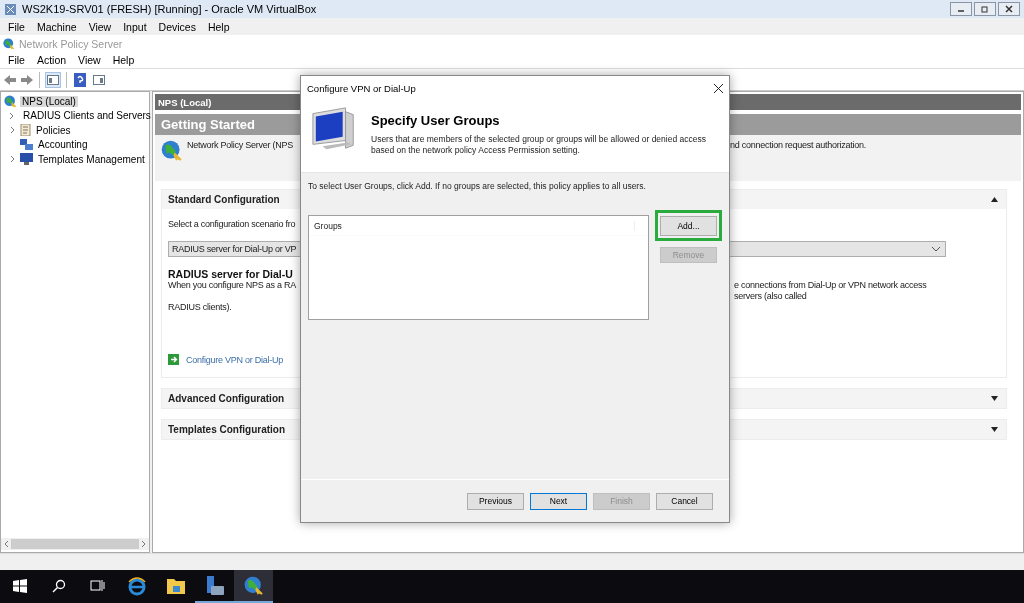 Image resolution: width=1024 pixels, height=603 pixels. I want to click on server-toolbox-icon, so click(214, 585).